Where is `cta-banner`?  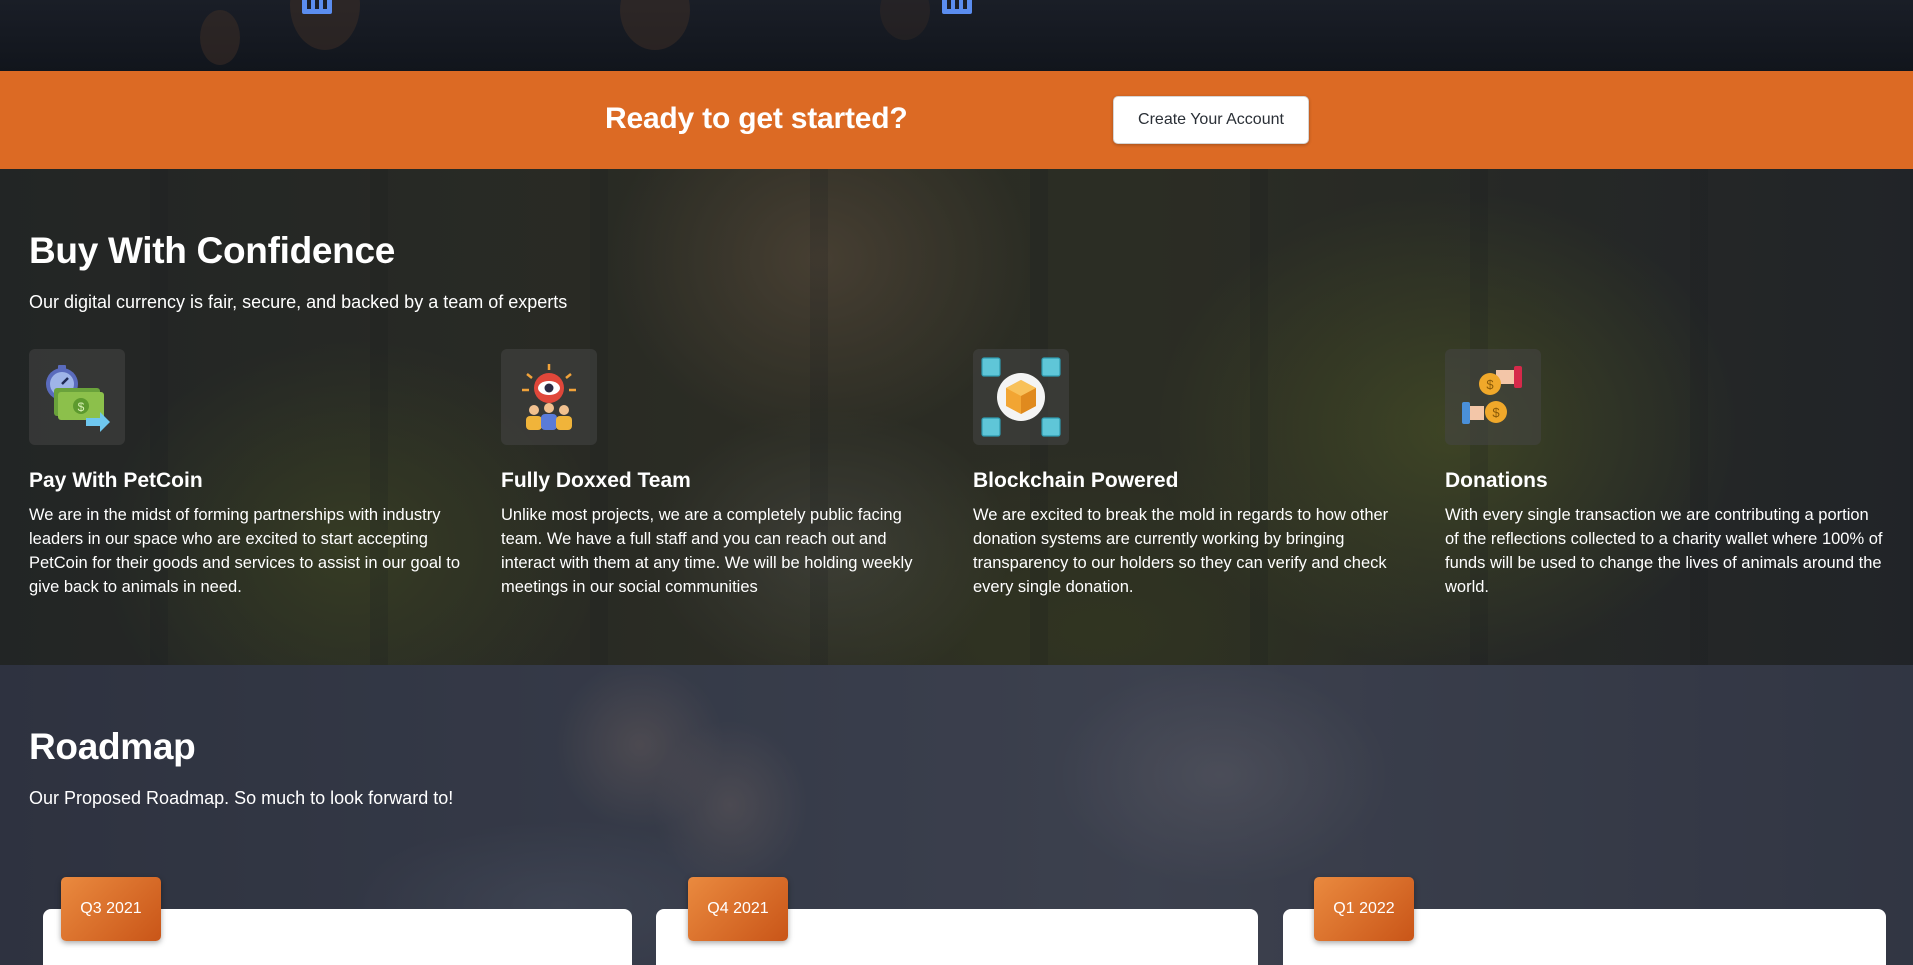
cta-banner is located at coordinates (956, 120).